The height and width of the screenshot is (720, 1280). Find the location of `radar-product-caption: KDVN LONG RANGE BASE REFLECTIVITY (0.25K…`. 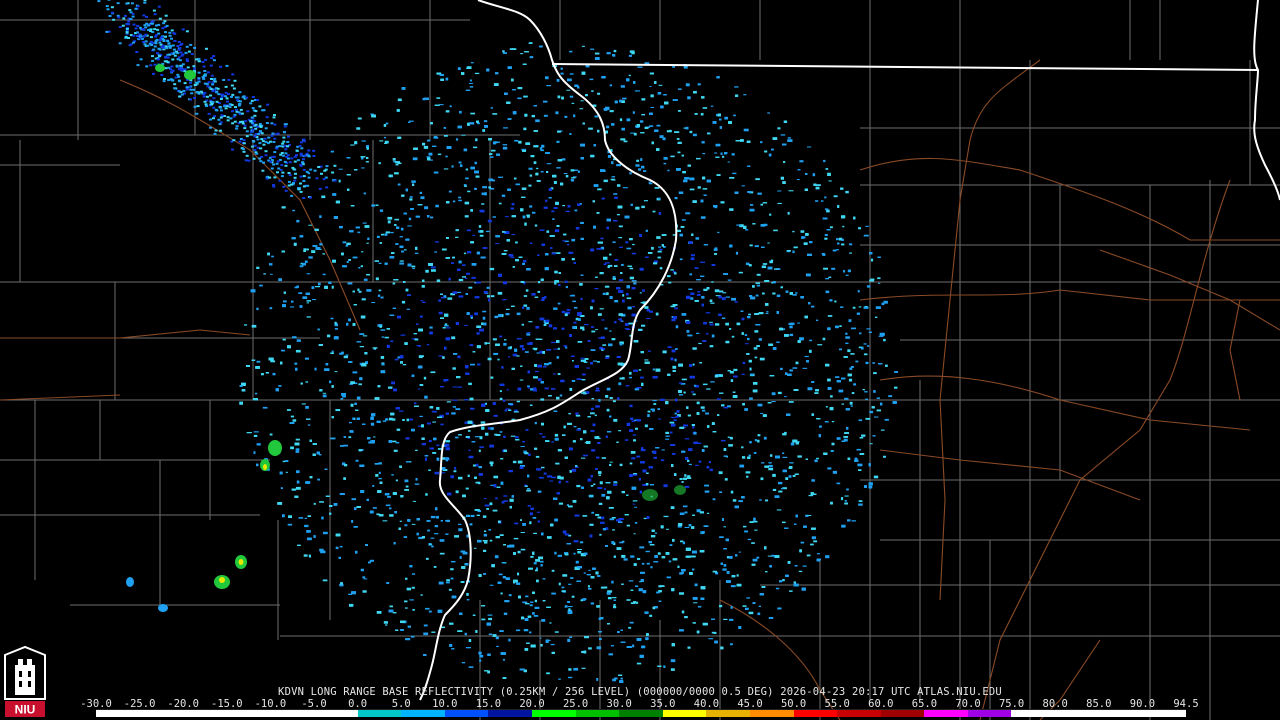

radar-product-caption: KDVN LONG RANGE BASE REFLECTIVITY (0.25K… is located at coordinates (640, 692).